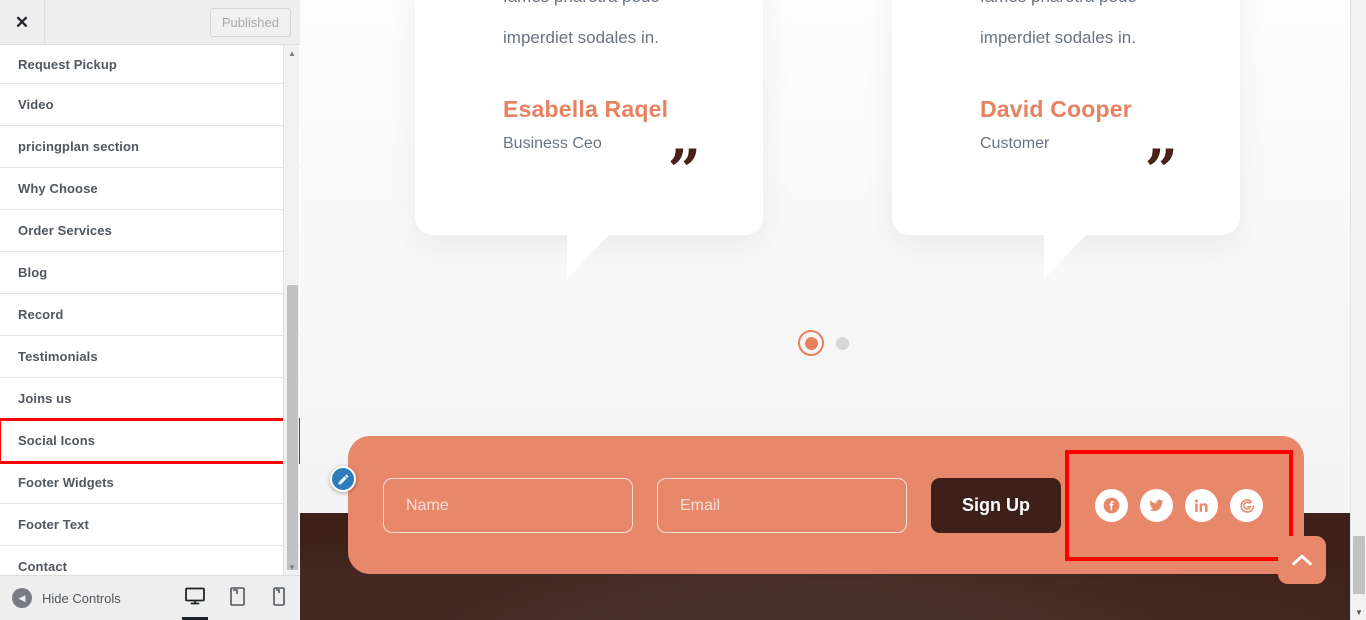  What do you see at coordinates (33, 272) in the screenshot?
I see `sidebar-item-label: Blog` at bounding box center [33, 272].